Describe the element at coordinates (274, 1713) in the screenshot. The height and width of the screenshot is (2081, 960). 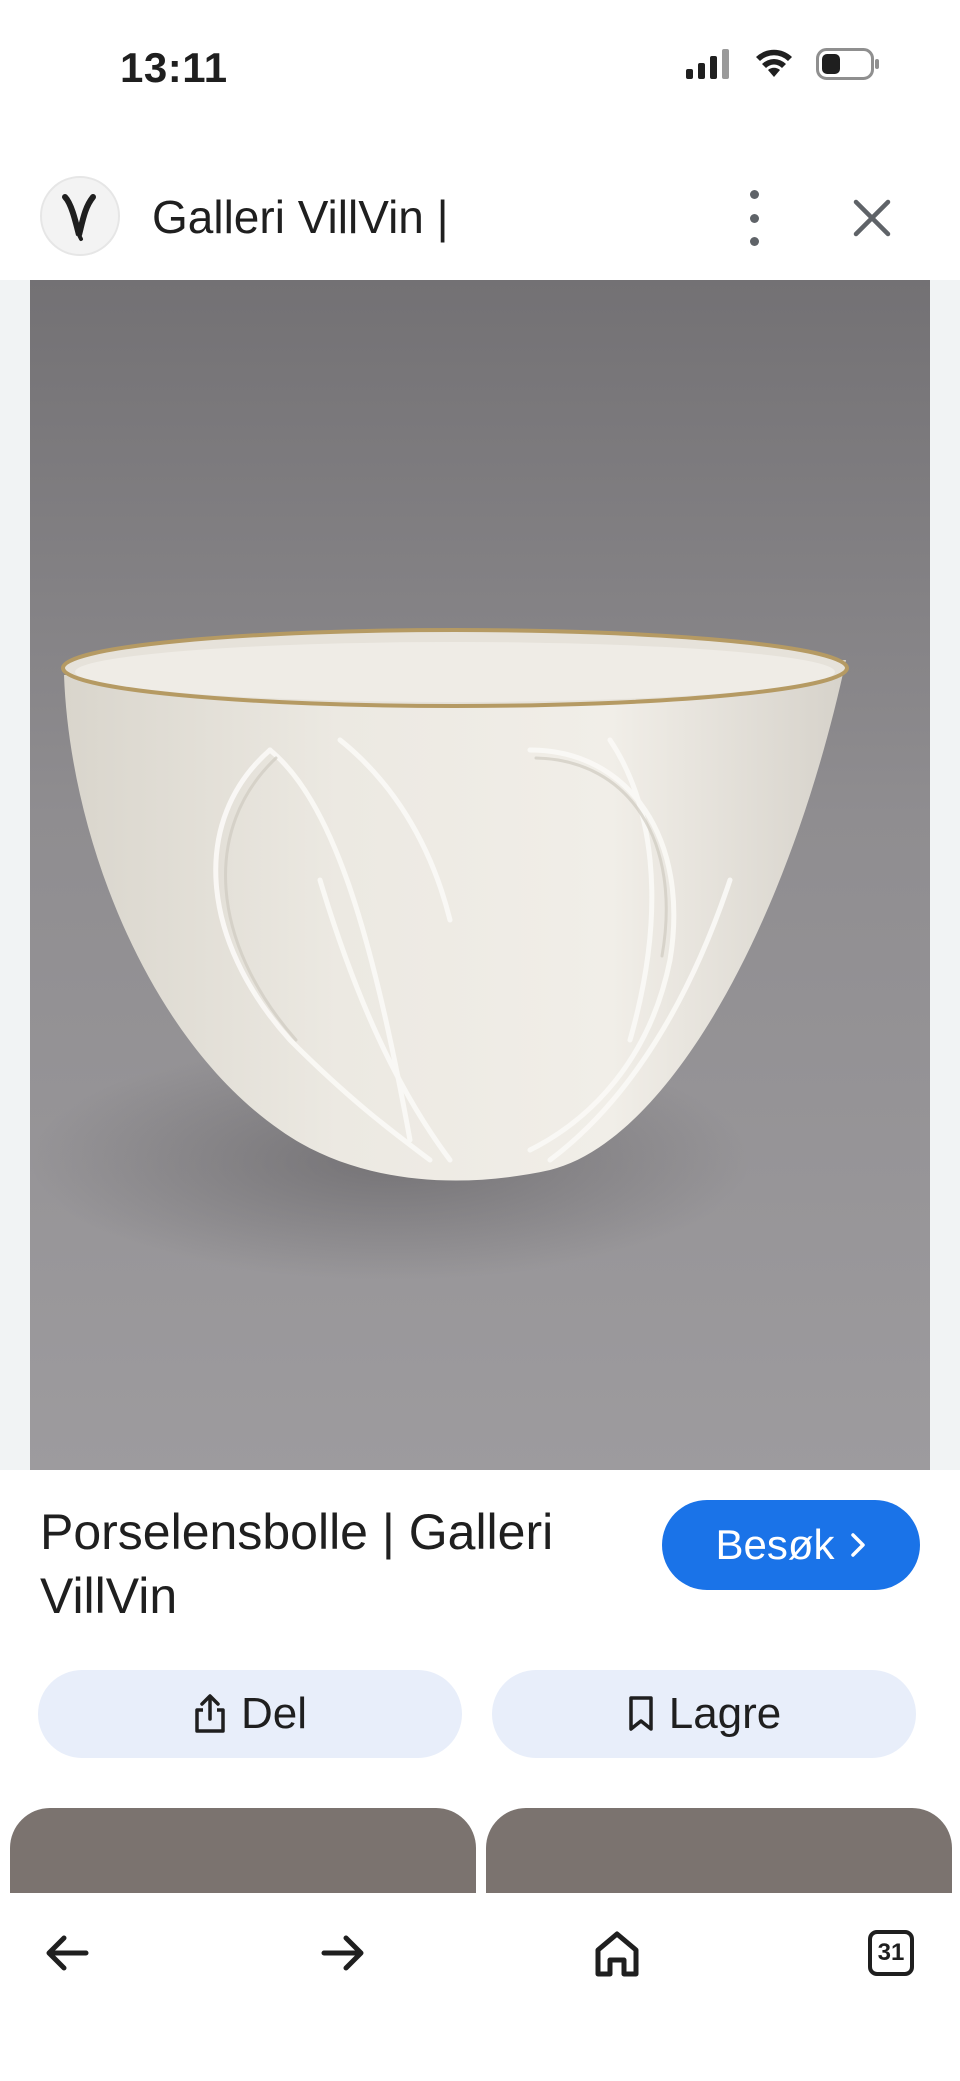
I see `share-label: Del` at that location.